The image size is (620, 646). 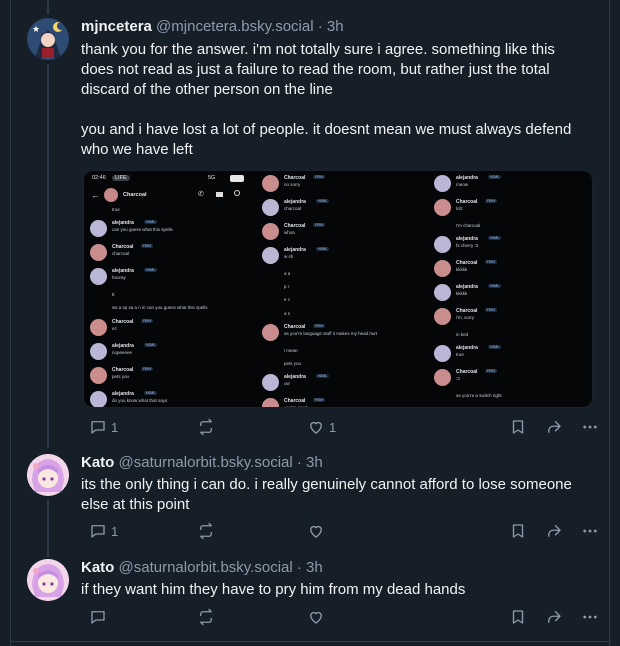 I want to click on chat-message: alejandra HJML hooray, so click(x=165, y=280).